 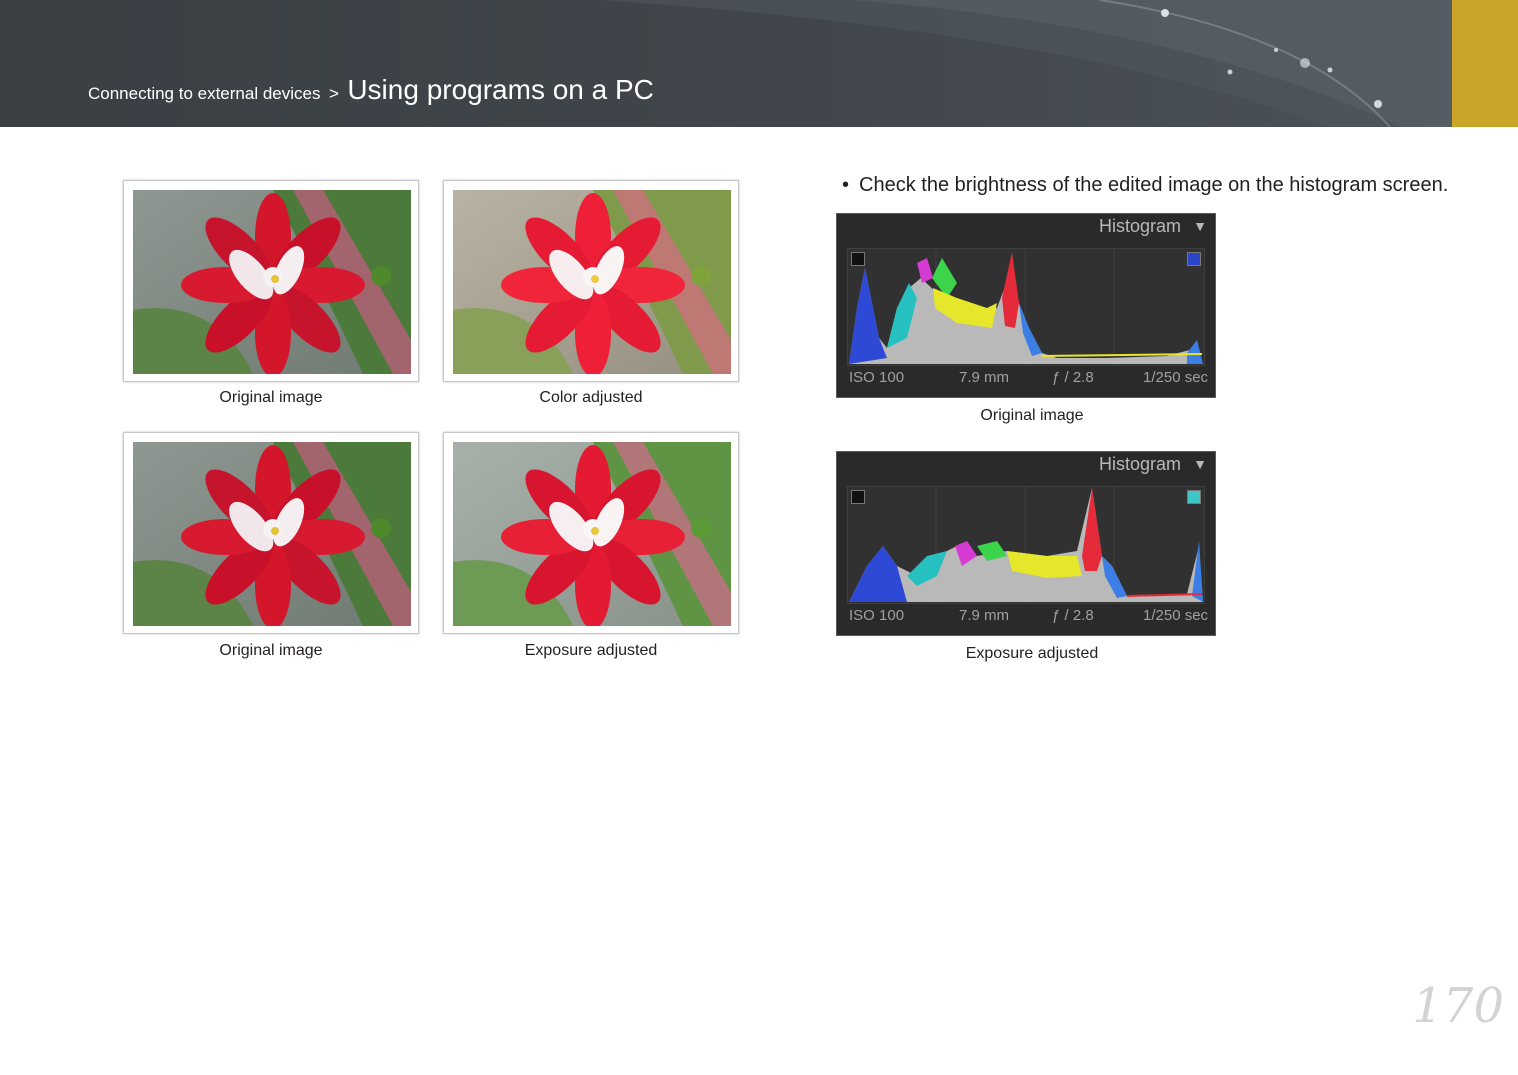 What do you see at coordinates (1485, 63) in the screenshot?
I see `chapter-tab` at bounding box center [1485, 63].